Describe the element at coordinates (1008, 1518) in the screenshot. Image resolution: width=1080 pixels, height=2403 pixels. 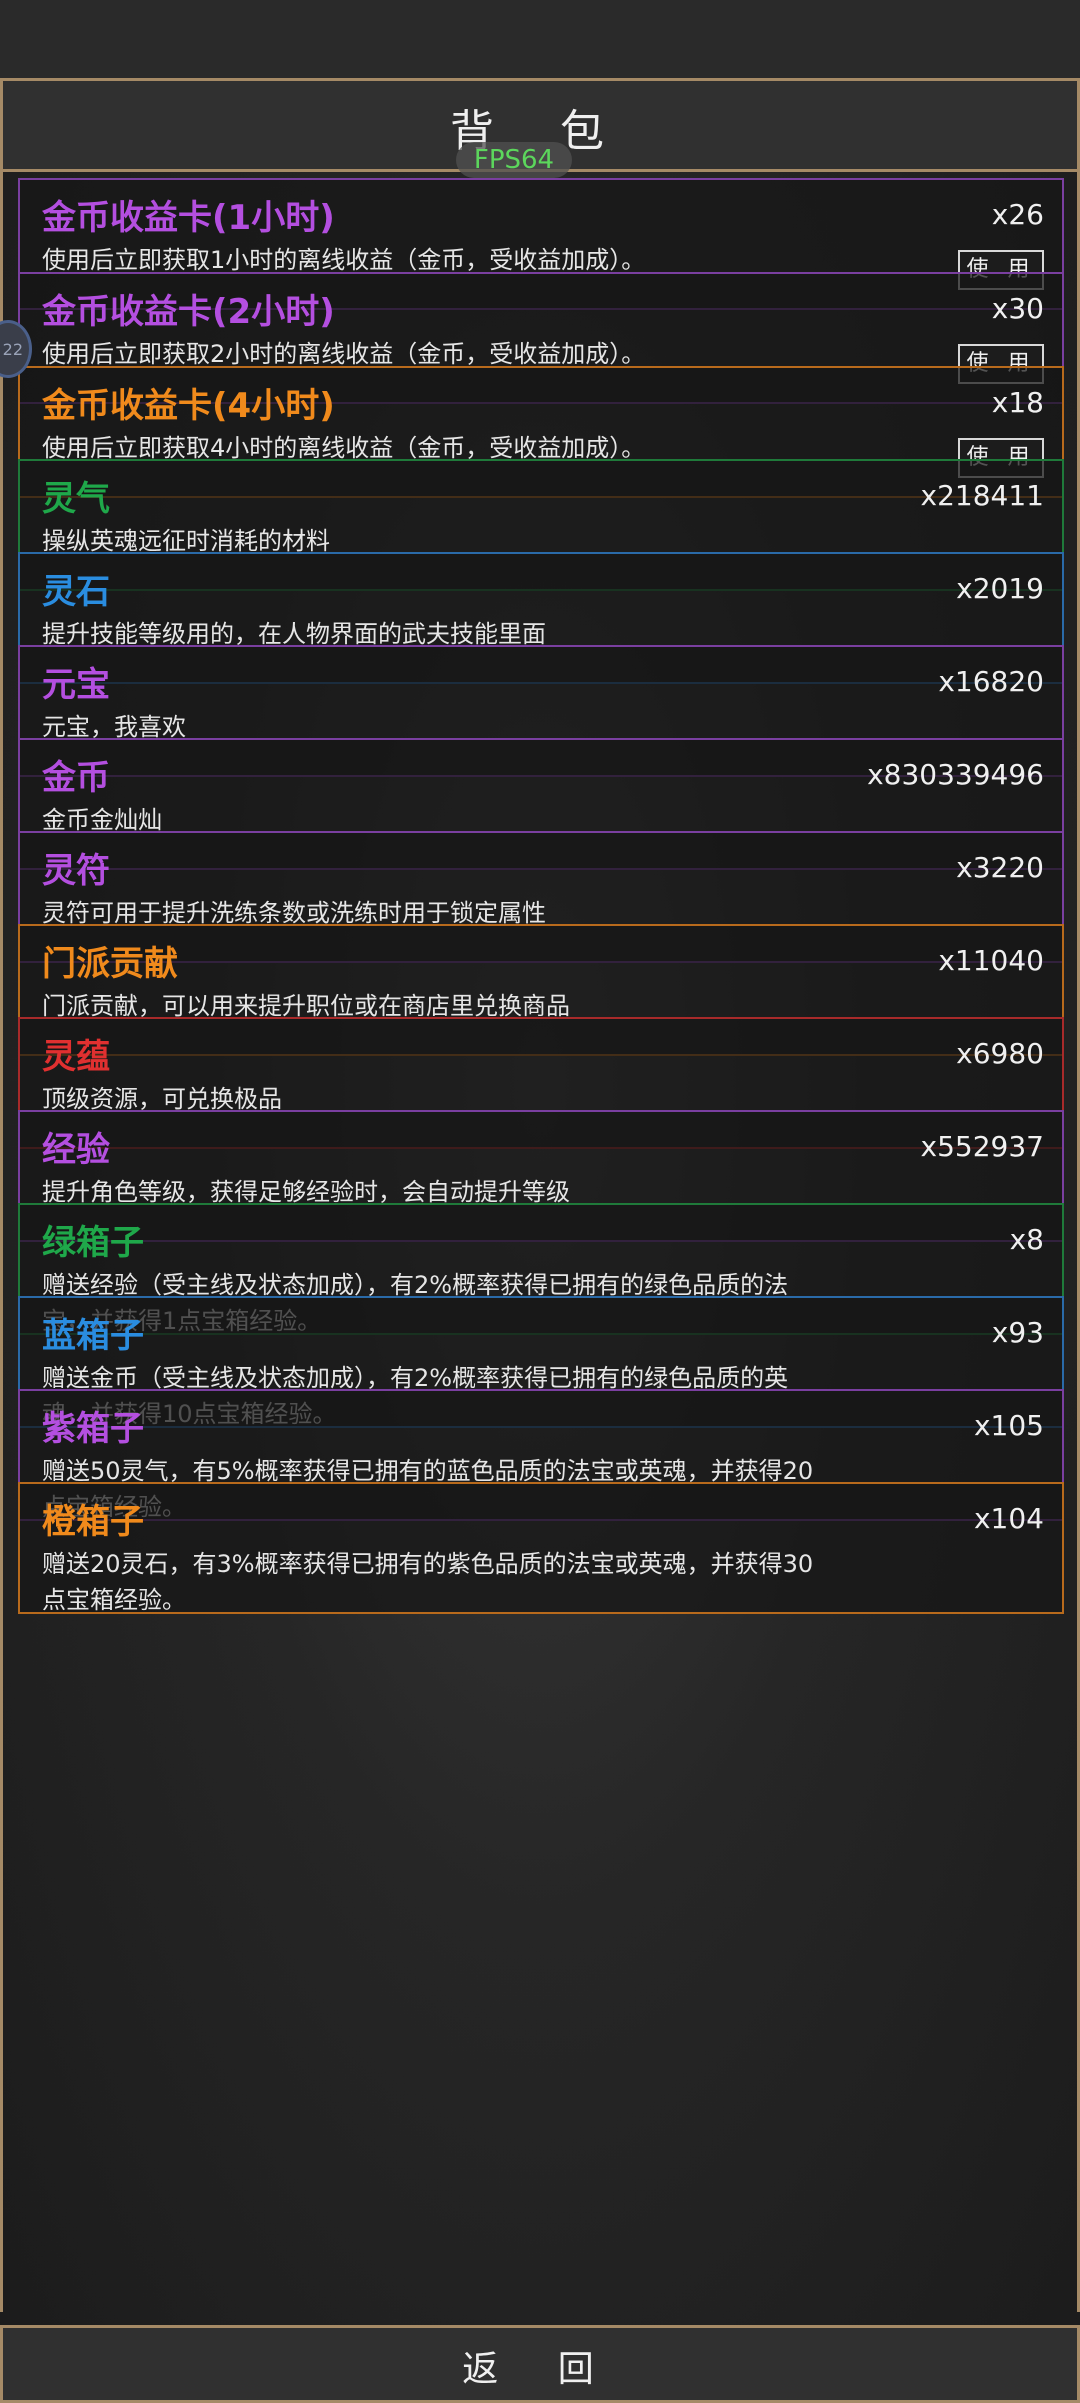
I see `item-count: x104` at that location.